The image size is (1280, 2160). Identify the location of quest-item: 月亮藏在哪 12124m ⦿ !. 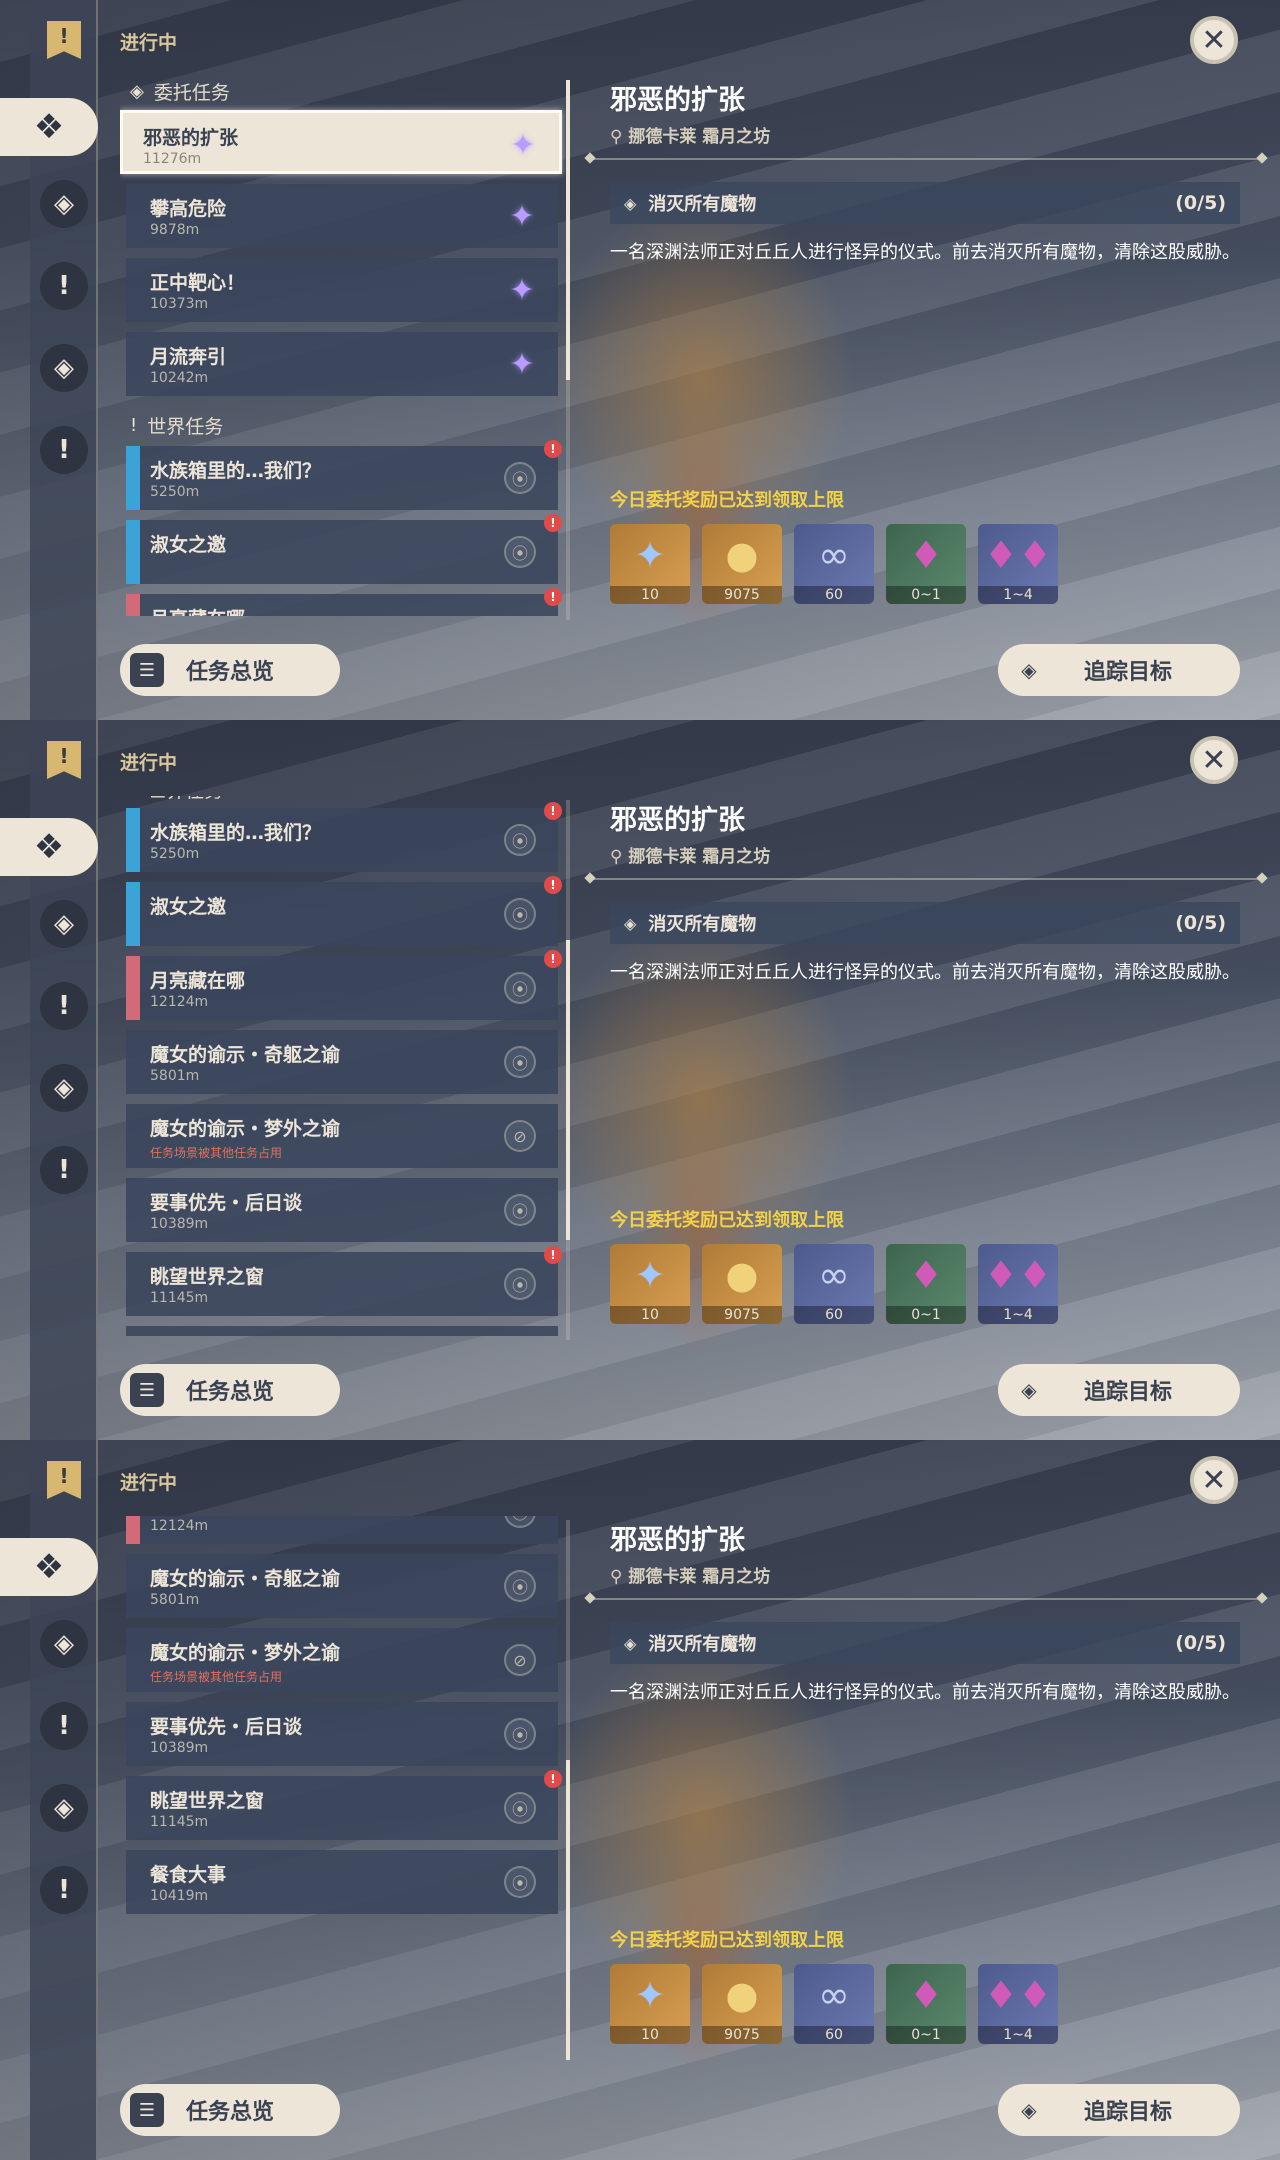
(344, 985).